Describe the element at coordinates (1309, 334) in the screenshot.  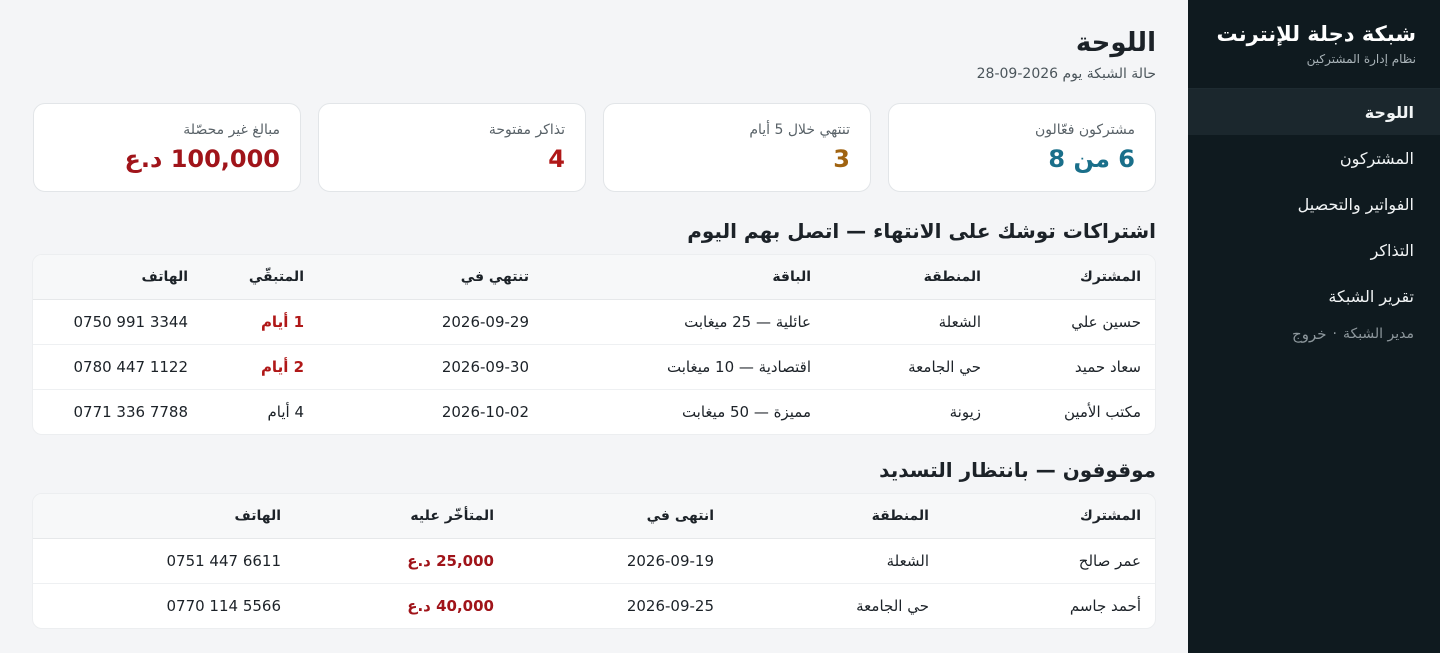
I see `logout-link: خروج` at that location.